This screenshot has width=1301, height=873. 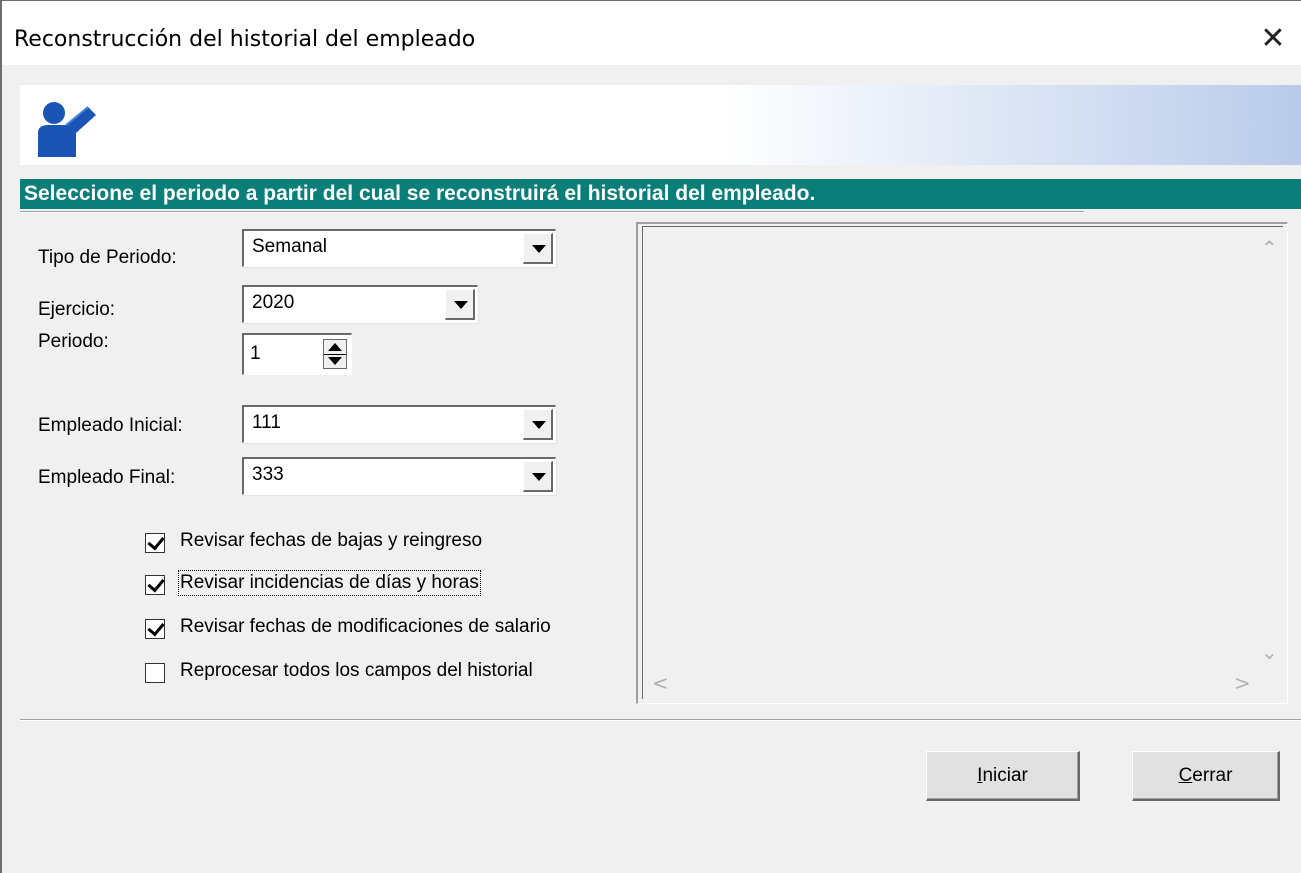 I want to click on cerrar-button: Cerrar, so click(x=1206, y=776).